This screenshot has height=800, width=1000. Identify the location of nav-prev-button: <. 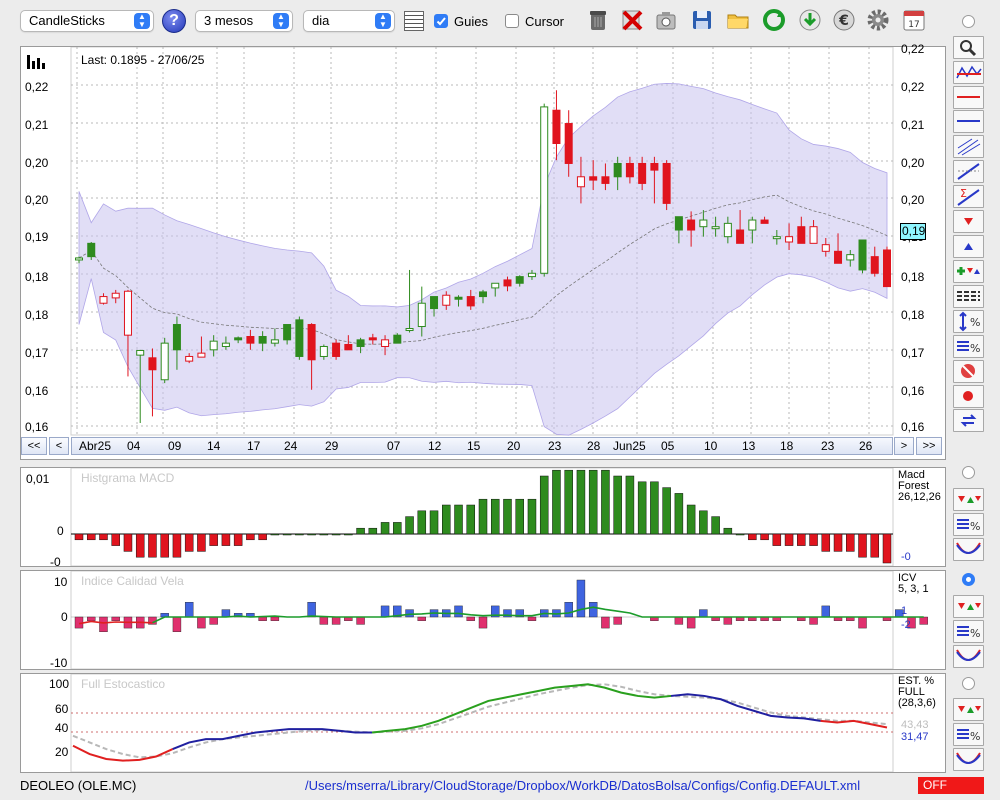
(59, 446).